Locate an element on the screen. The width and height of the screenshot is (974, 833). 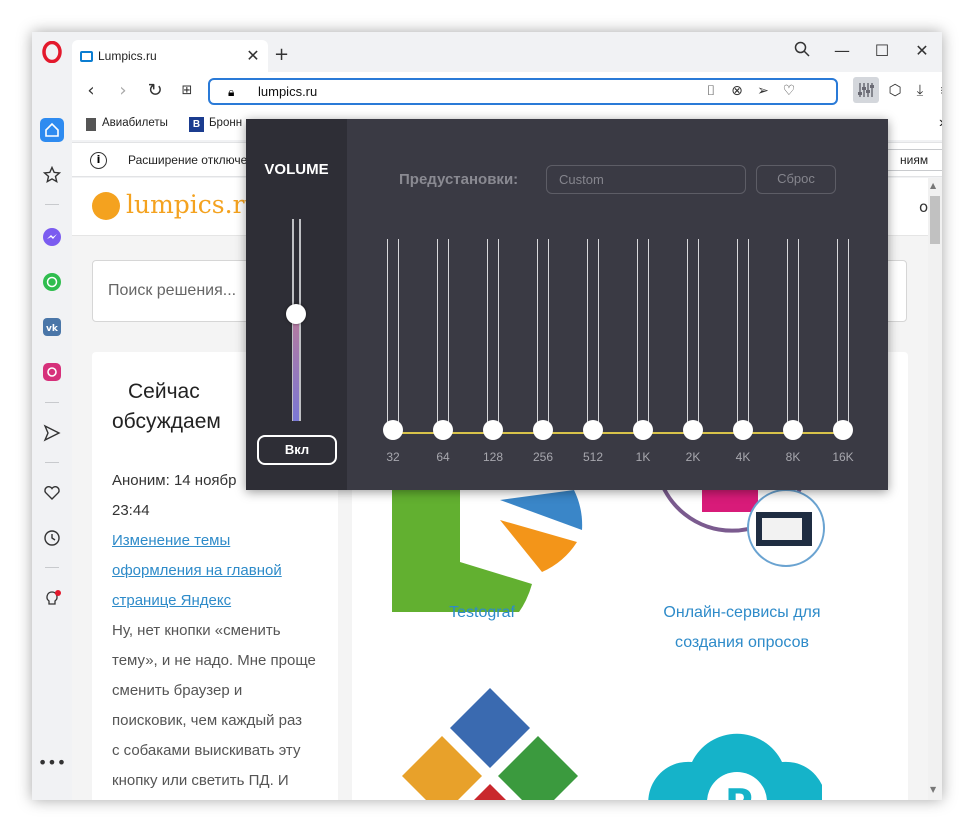
send-icon is located at coordinates (52, 433).